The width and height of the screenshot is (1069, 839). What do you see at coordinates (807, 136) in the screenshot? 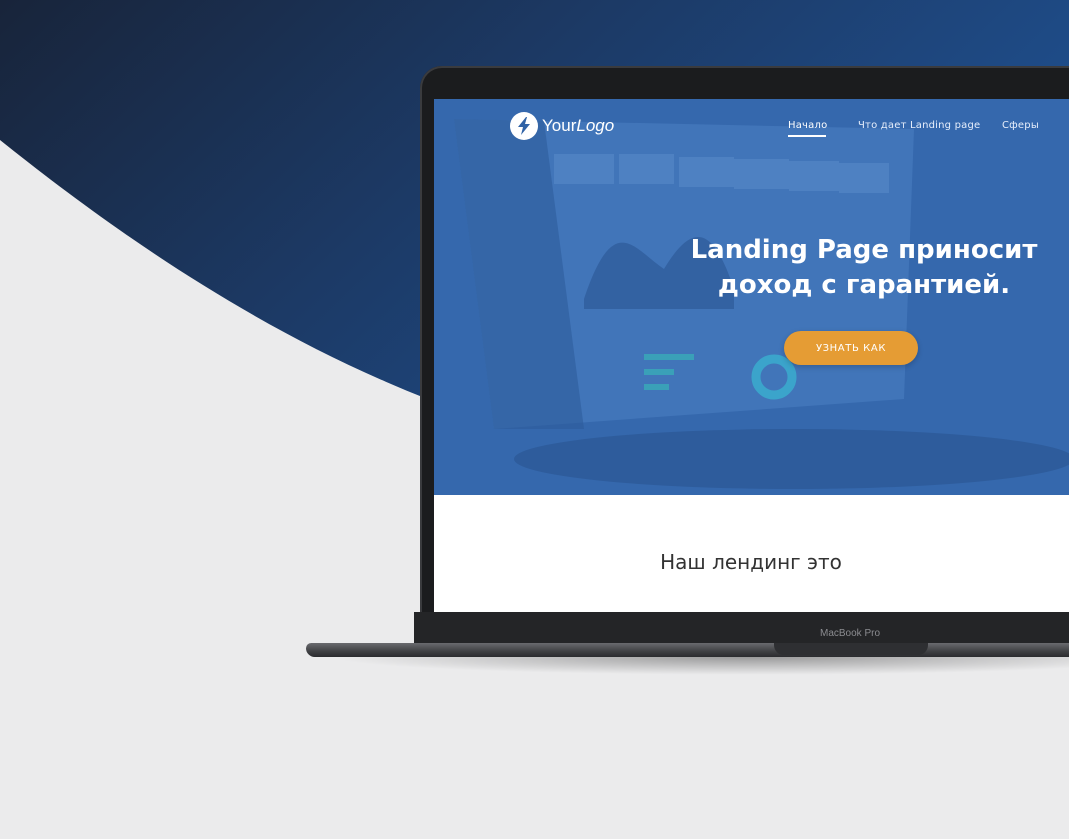
I see `active-nav-indicator` at bounding box center [807, 136].